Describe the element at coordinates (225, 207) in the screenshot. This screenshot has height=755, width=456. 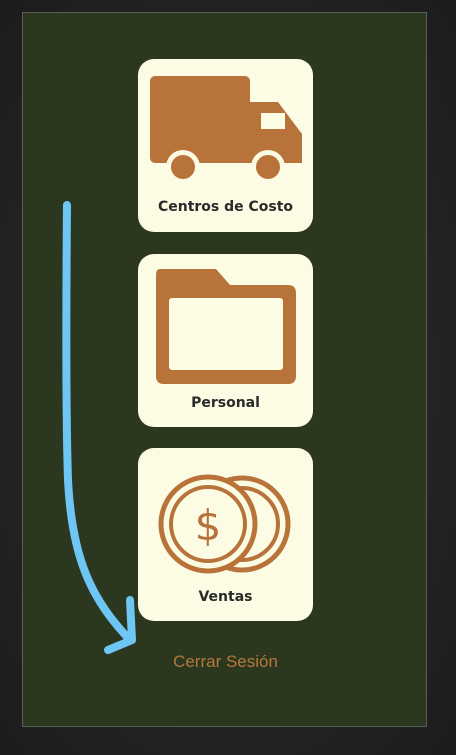
I see `menu-card-label: Centros de Costo` at that location.